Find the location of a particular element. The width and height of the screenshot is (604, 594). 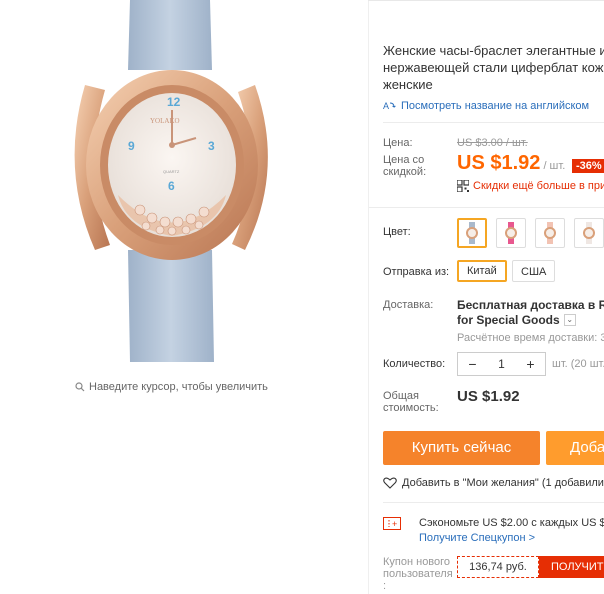

svg-text: 12 is located at coordinates (174, 102).